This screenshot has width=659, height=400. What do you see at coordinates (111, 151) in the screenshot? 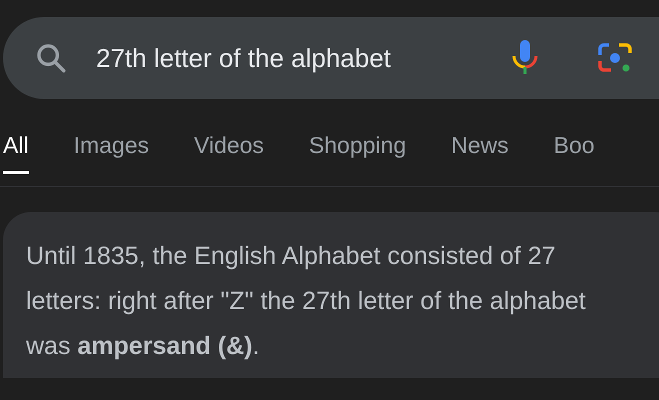
I see `search-tab: Images` at bounding box center [111, 151].